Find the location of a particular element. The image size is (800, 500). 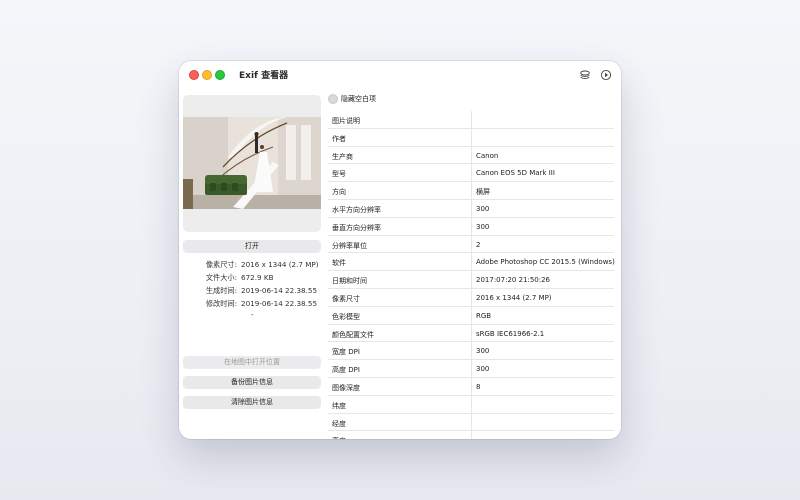

table-row: 颜色配置文件 sRGB IEC61966-2.1 is located at coordinates (471, 333).